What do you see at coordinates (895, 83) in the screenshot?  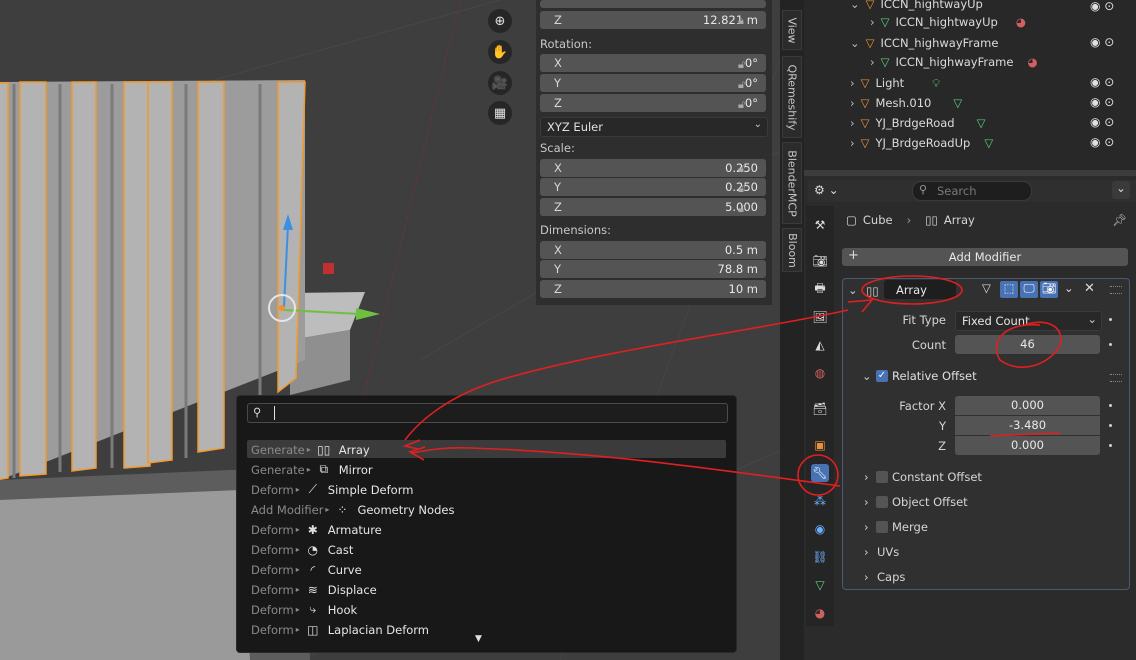 I see `outliner-row: › ▽ Light 💡︎` at bounding box center [895, 83].